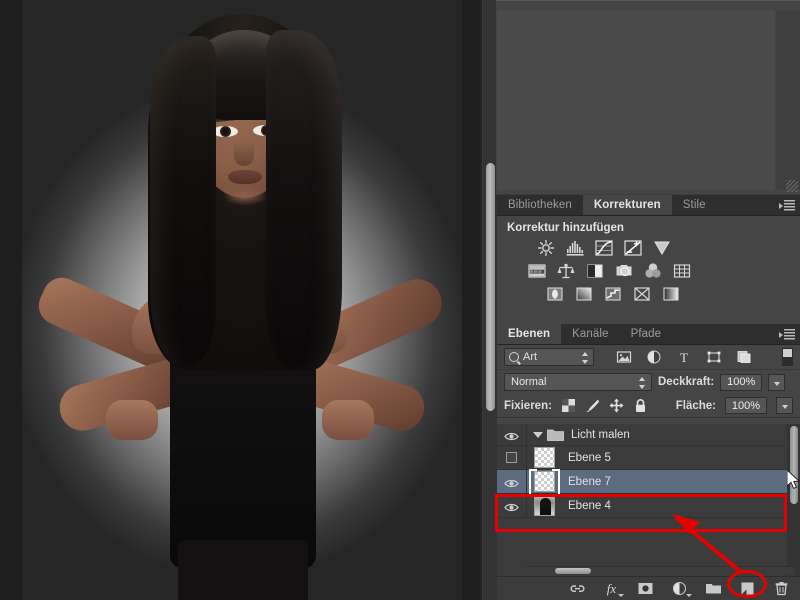 This screenshot has height=600, width=800. What do you see at coordinates (792, 186) in the screenshot?
I see `resize-grip` at bounding box center [792, 186].